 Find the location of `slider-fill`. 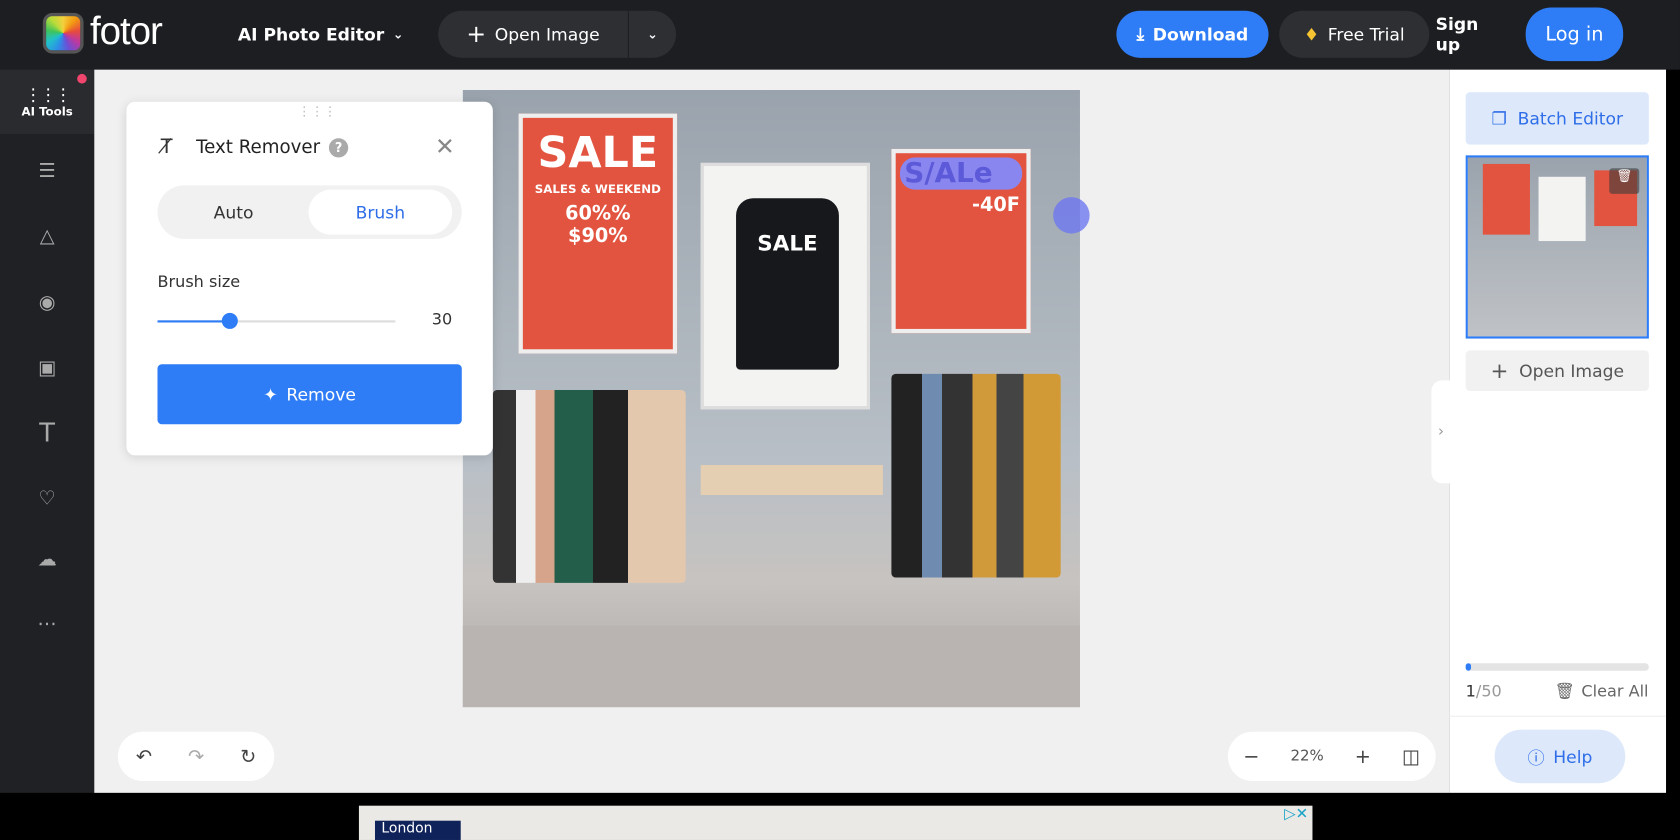

slider-fill is located at coordinates (193, 321).